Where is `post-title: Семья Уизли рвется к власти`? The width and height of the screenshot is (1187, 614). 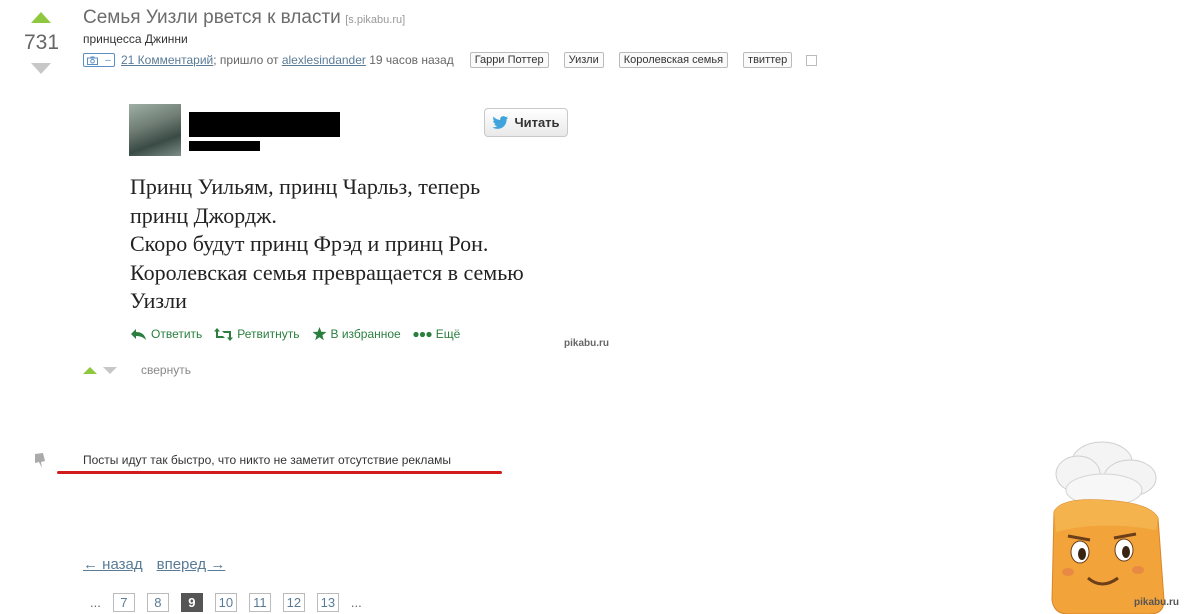 post-title: Семья Уизли рвется к власти is located at coordinates (212, 17).